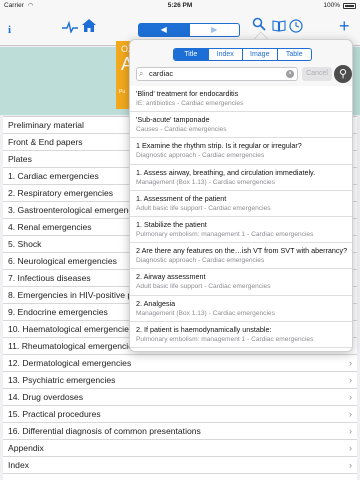 The height and width of the screenshot is (480, 360). What do you see at coordinates (260, 54) in the screenshot?
I see `tab-image: Image` at bounding box center [260, 54].